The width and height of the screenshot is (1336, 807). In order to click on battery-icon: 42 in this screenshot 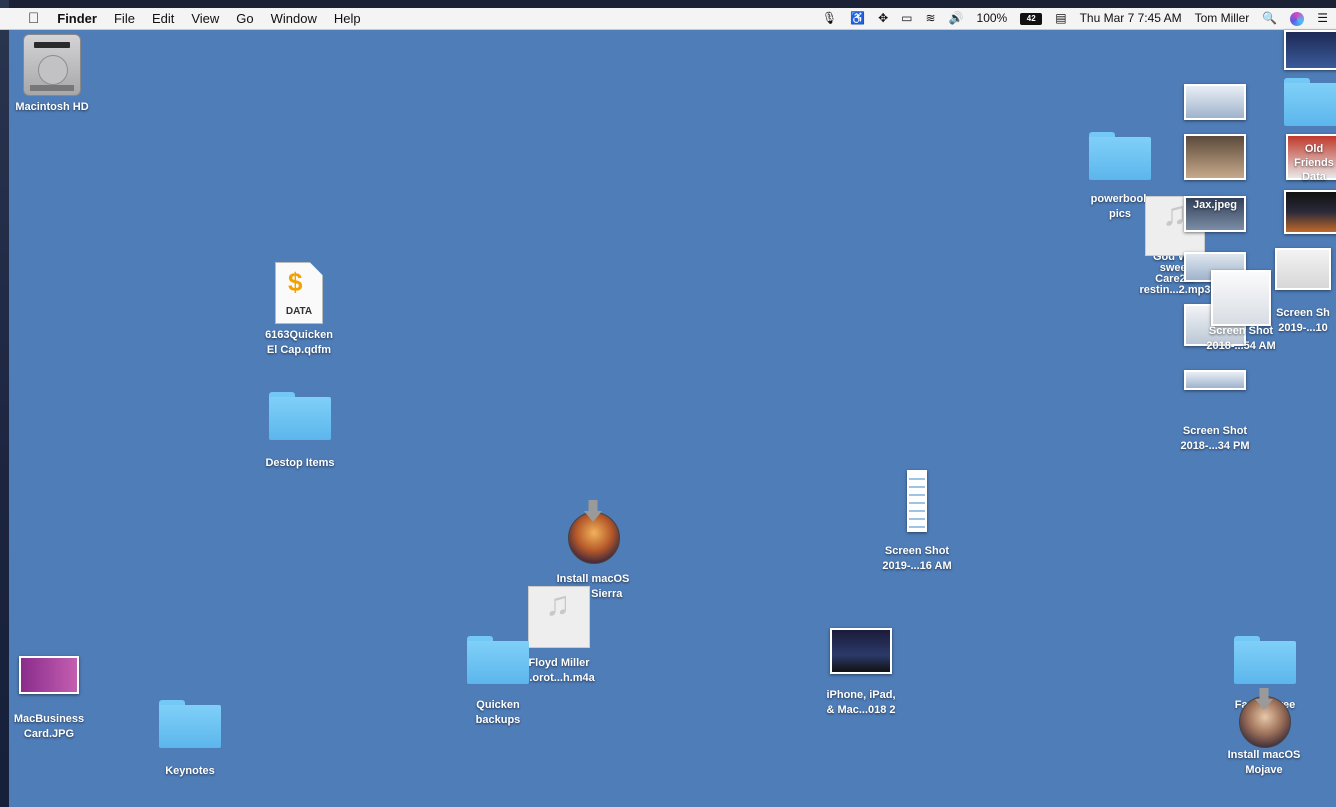, I will do `click(1031, 18)`.